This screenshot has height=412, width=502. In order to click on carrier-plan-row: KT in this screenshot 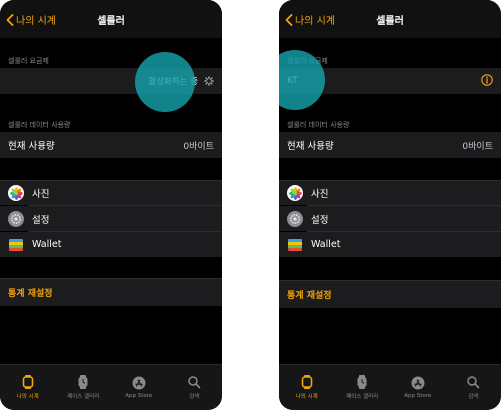, I will do `click(390, 81)`.